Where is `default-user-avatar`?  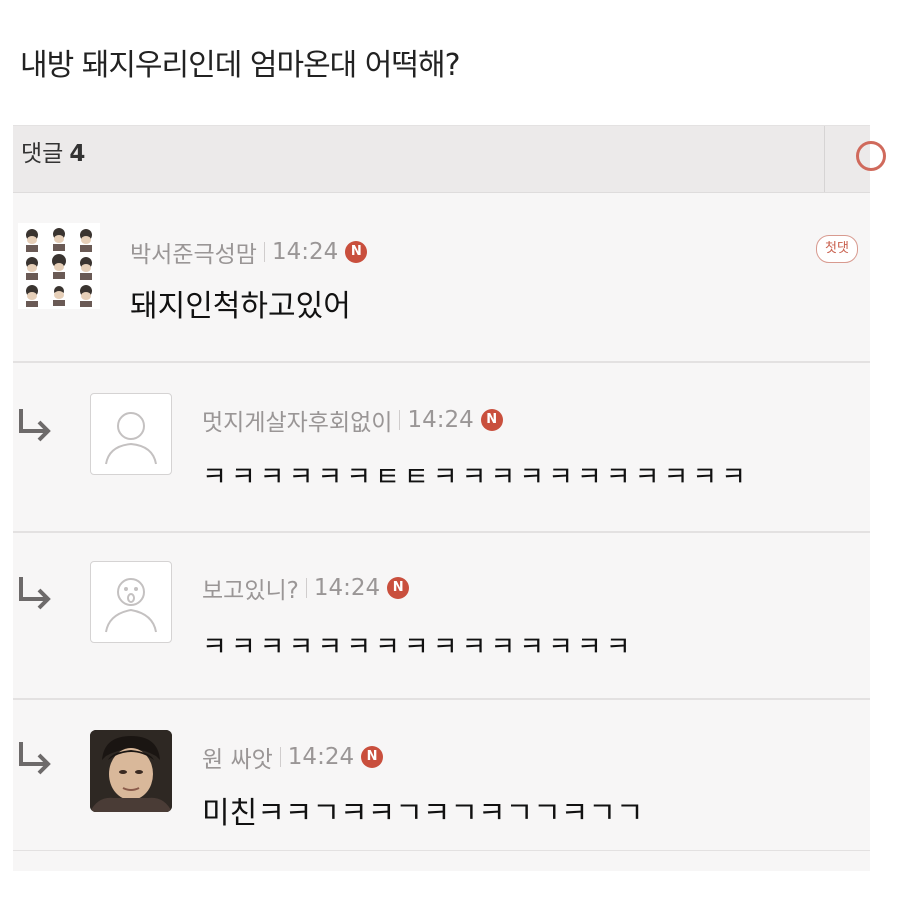
default-user-avatar is located at coordinates (131, 434).